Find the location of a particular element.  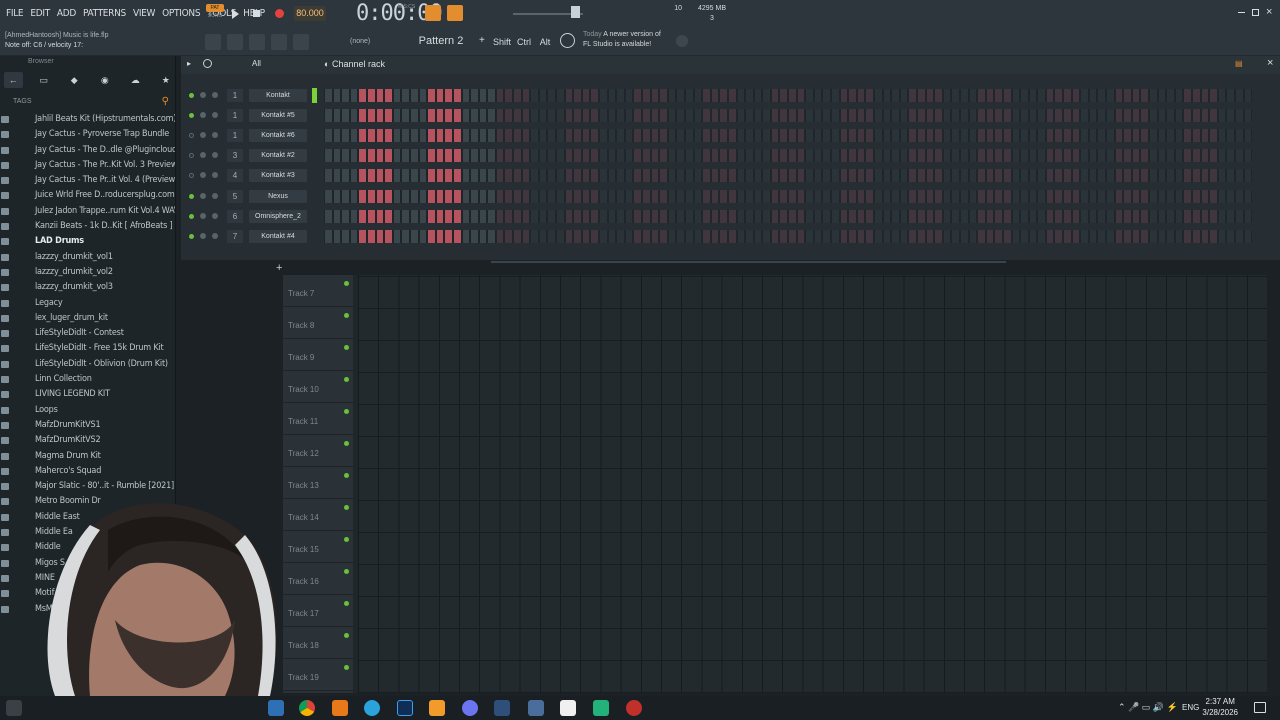

wait-for-input-icon is located at coordinates (455, 13).